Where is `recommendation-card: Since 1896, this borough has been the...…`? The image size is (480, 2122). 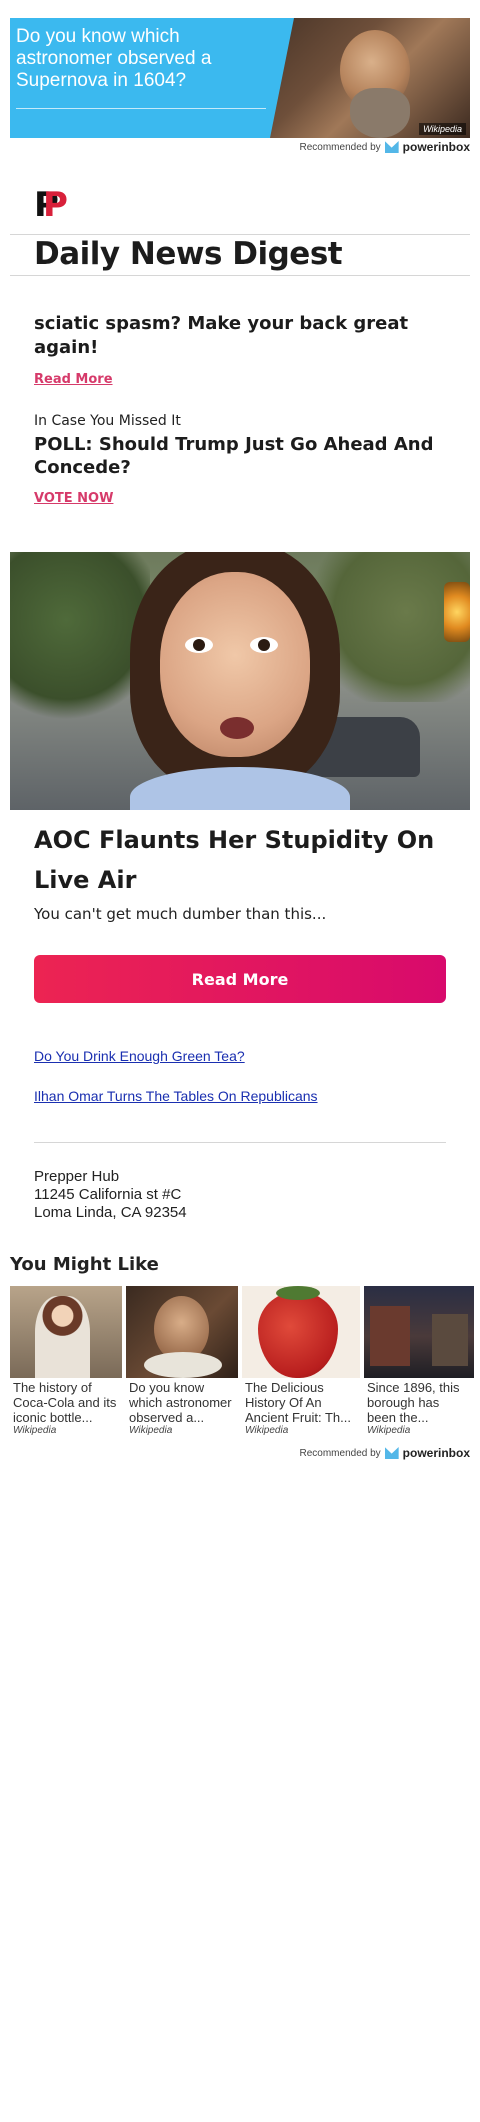
recommendation-card: Since 1896, this borough has been the...… is located at coordinates (419, 1361).